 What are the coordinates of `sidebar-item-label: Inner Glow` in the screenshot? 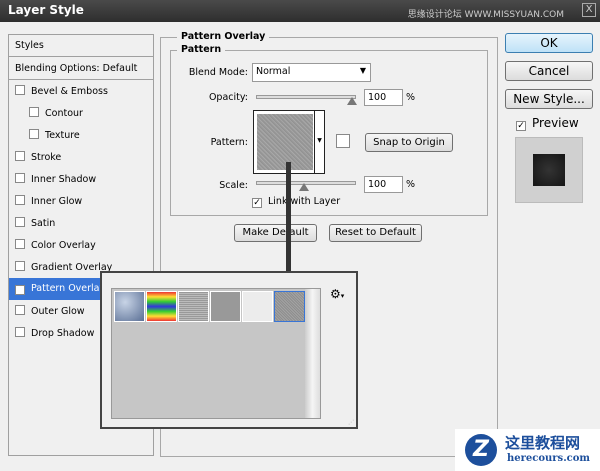 It's located at (57, 201).